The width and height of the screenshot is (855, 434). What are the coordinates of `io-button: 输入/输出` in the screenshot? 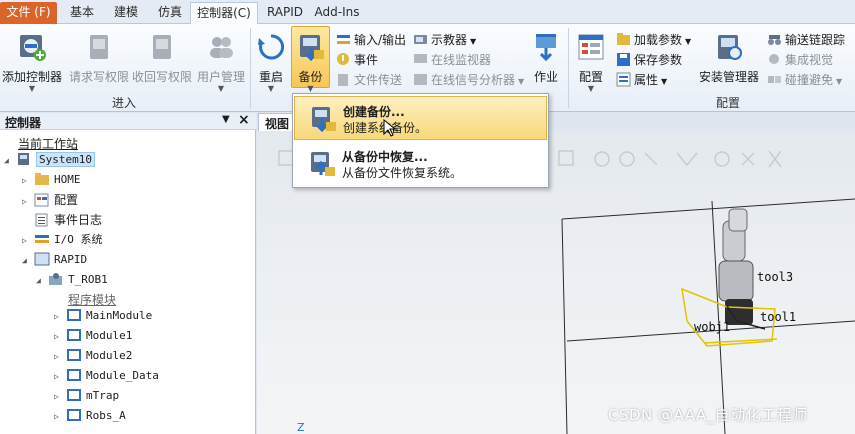 It's located at (371, 40).